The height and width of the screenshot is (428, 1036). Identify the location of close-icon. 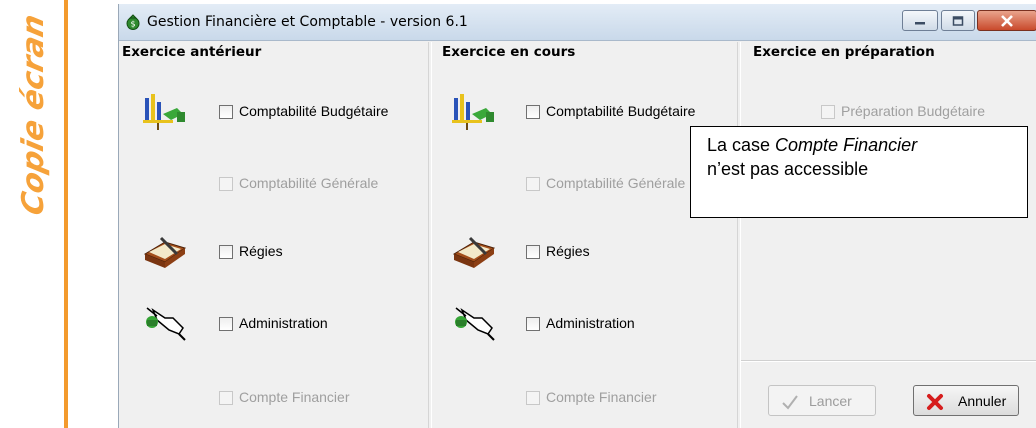
(1007, 20).